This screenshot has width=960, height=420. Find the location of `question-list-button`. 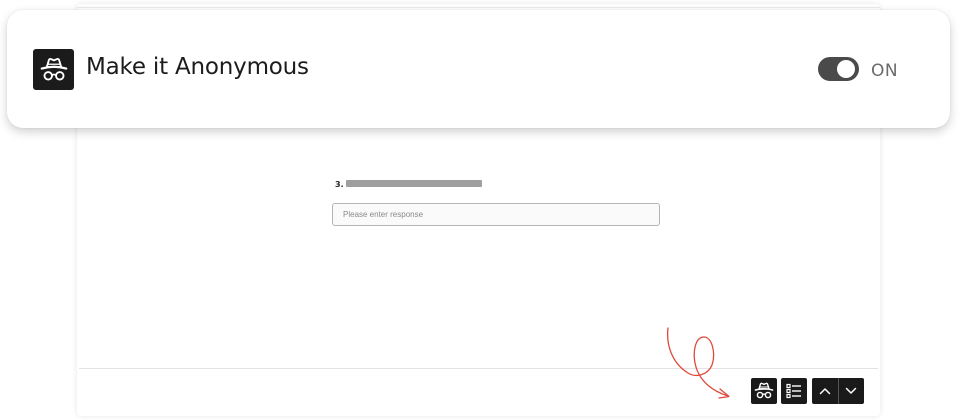

question-list-button is located at coordinates (794, 391).